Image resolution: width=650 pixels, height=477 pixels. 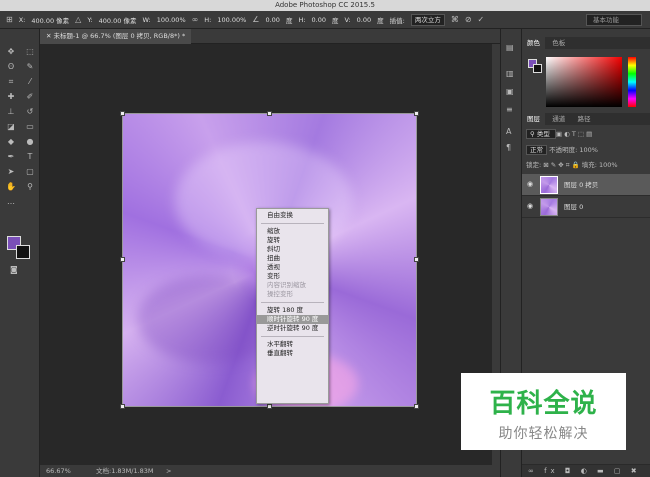 I want to click on warp-mode-icon: ⌘, so click(x=455, y=19).